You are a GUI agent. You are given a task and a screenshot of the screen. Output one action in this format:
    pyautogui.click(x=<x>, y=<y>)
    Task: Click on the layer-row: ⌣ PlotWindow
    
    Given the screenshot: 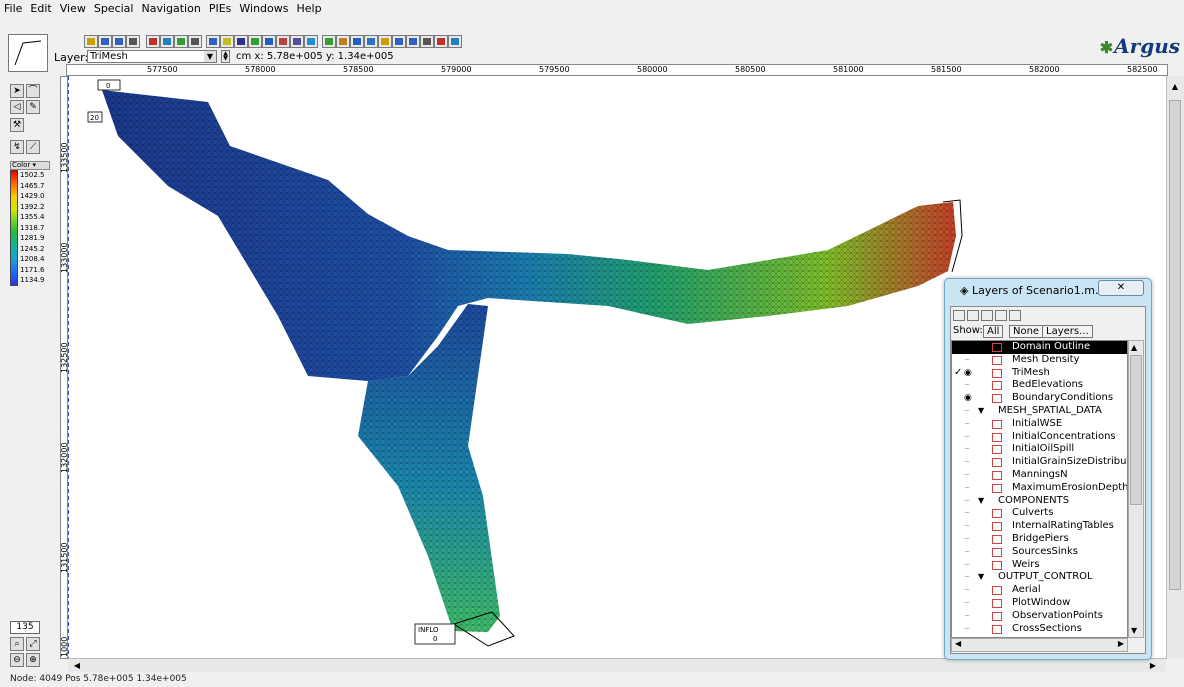 What is the action you would take?
    pyautogui.click(x=1039, y=603)
    